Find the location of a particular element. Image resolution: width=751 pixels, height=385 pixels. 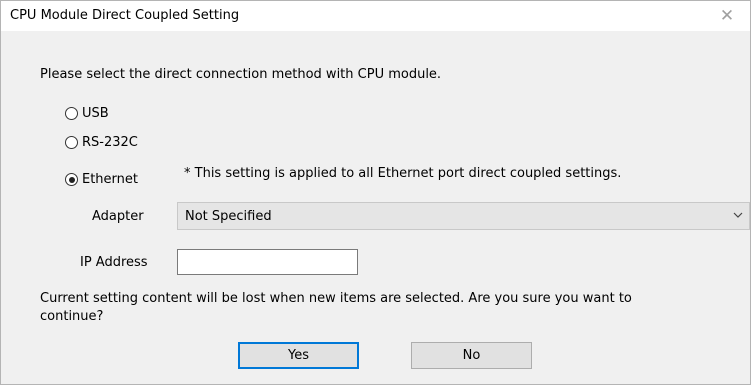

adapter-select-value: Not Specified is located at coordinates (228, 216).